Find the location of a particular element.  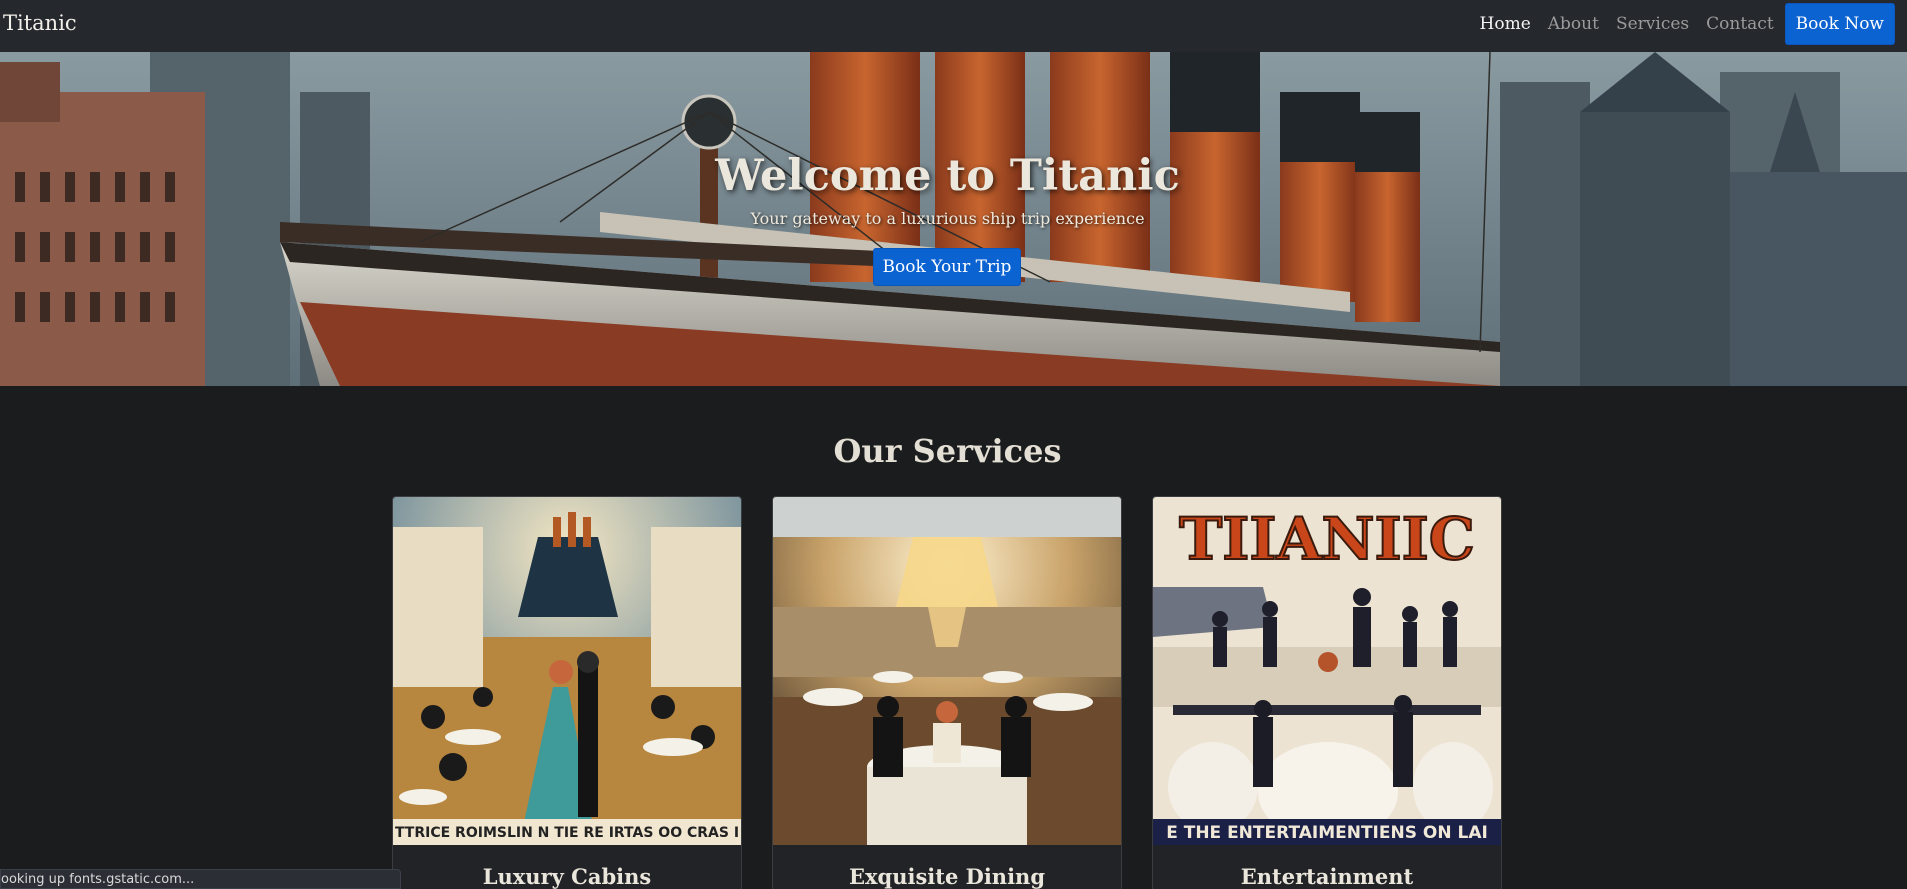

svg-text: TIIANIIC is located at coordinates (1327, 539).